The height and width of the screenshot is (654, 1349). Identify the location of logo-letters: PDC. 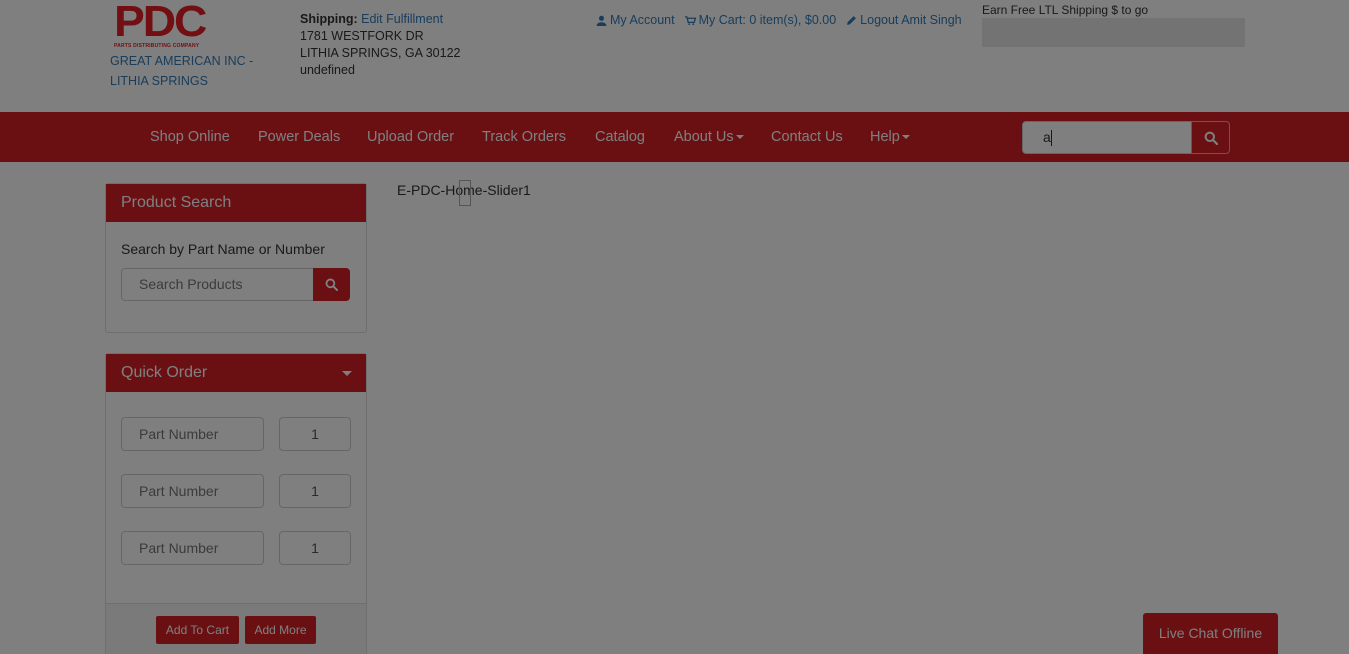
(160, 23).